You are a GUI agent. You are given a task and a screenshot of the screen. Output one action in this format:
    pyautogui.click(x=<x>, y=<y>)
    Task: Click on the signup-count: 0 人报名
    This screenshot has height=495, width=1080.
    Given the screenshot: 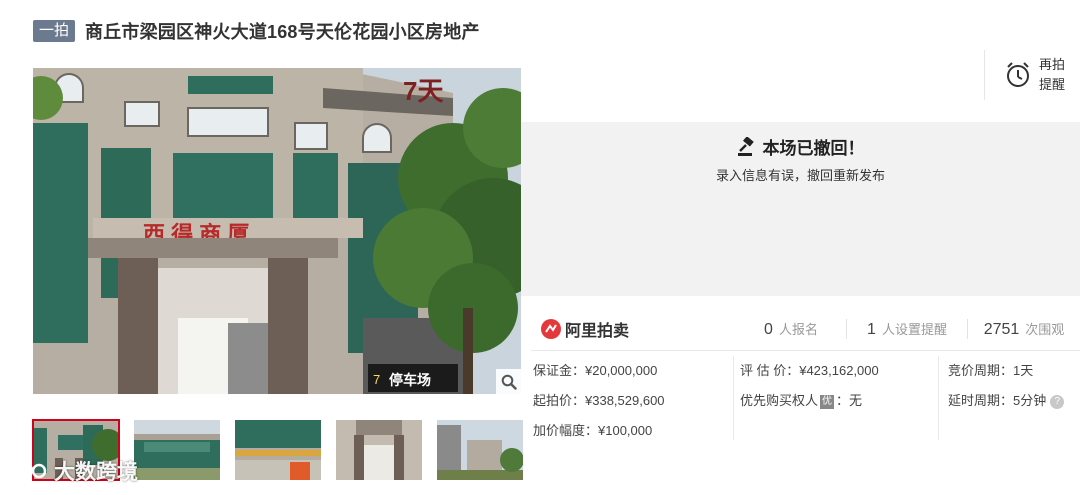 What is the action you would take?
    pyautogui.click(x=791, y=329)
    